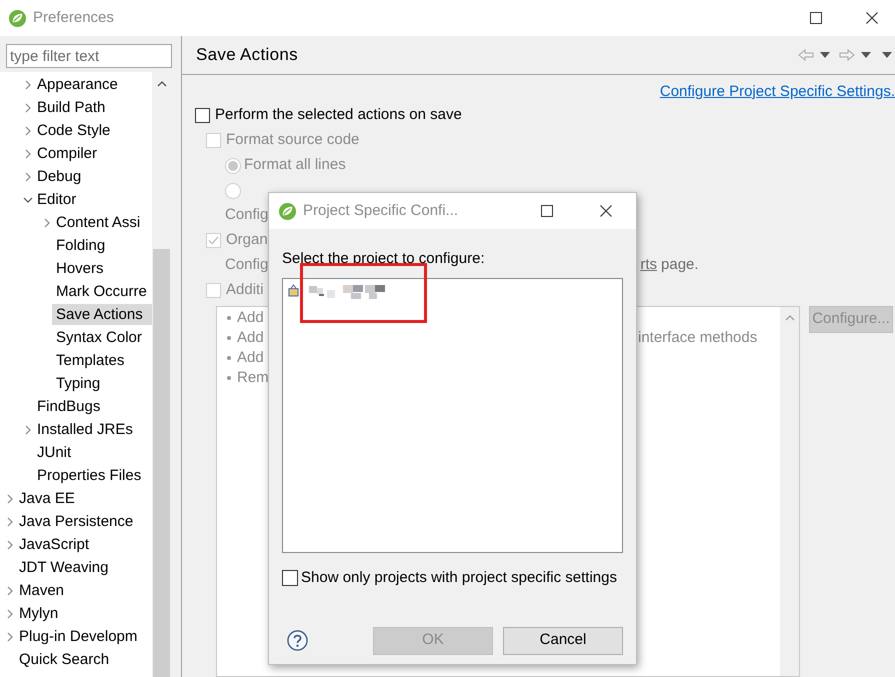  What do you see at coordinates (67, 153) in the screenshot?
I see `tree-item: Compiler` at bounding box center [67, 153].